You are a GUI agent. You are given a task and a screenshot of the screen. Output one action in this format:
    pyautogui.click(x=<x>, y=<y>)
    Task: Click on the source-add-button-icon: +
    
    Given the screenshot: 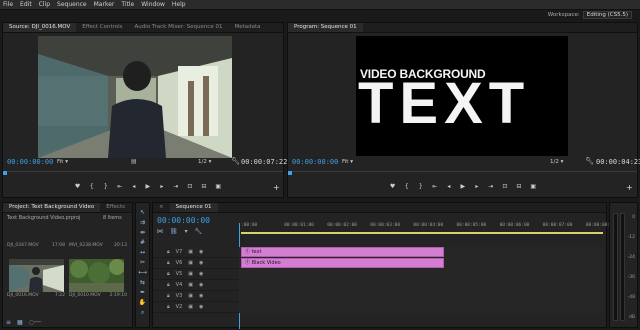 What is the action you would take?
    pyautogui.click(x=276, y=187)
    